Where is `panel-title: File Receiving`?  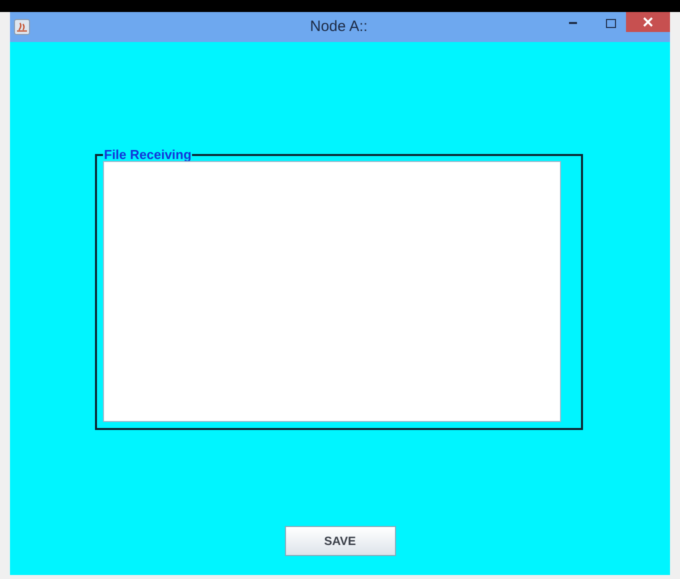 panel-title: File Receiving is located at coordinates (147, 154).